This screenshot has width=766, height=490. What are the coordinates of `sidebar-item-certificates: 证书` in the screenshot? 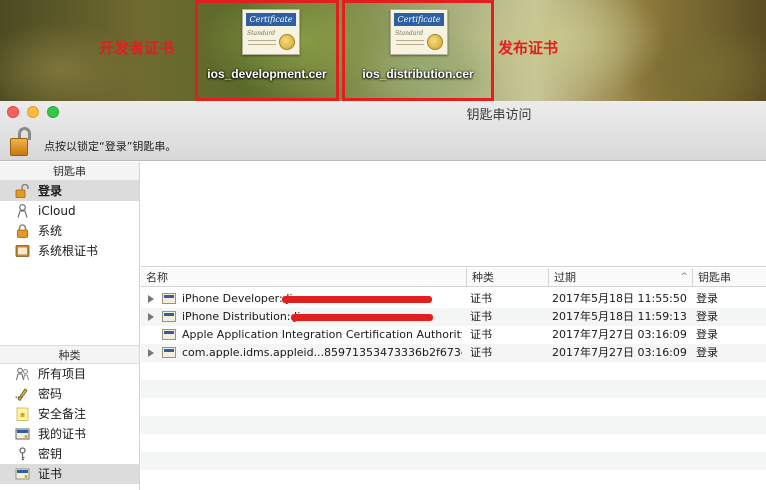 It's located at (69, 474).